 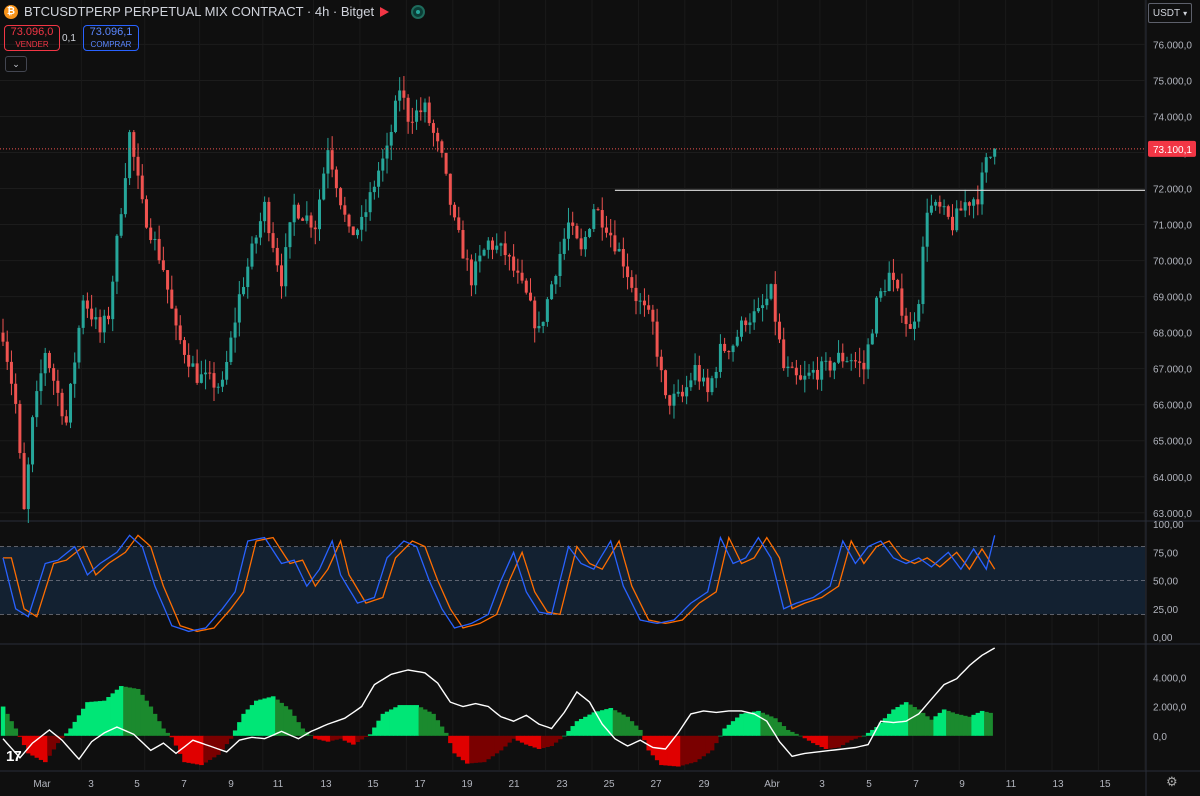 I want to click on time-axis-label: 23, so click(x=562, y=784).